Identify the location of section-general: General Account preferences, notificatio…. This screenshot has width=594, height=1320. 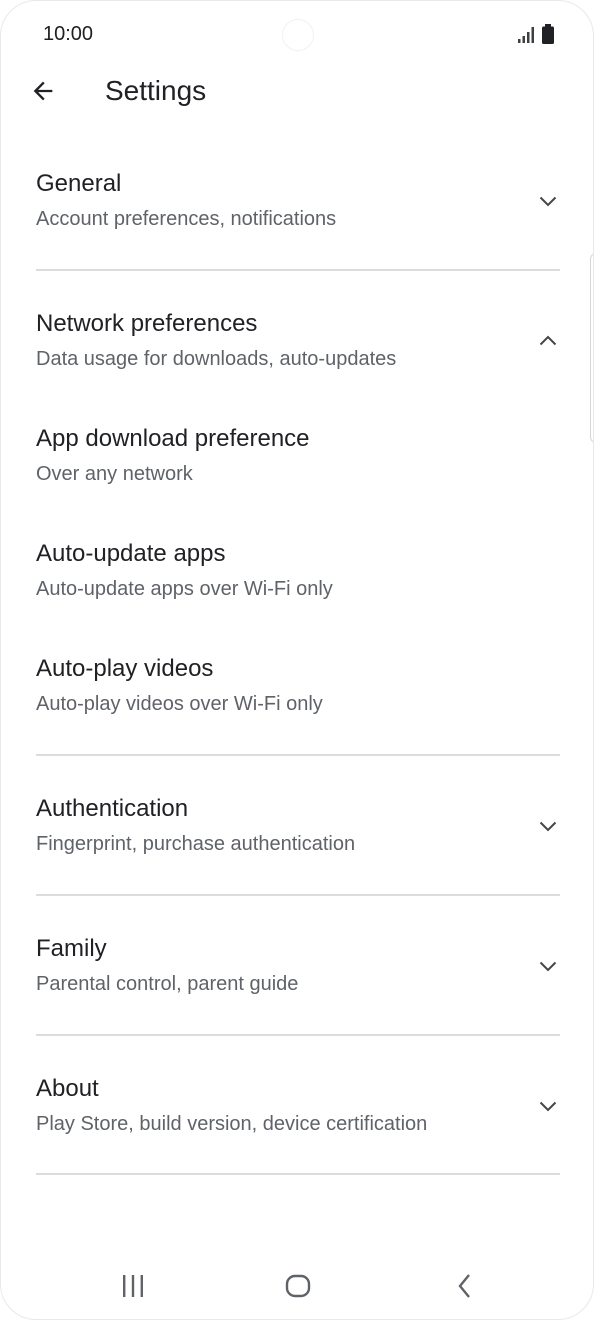
(298, 207).